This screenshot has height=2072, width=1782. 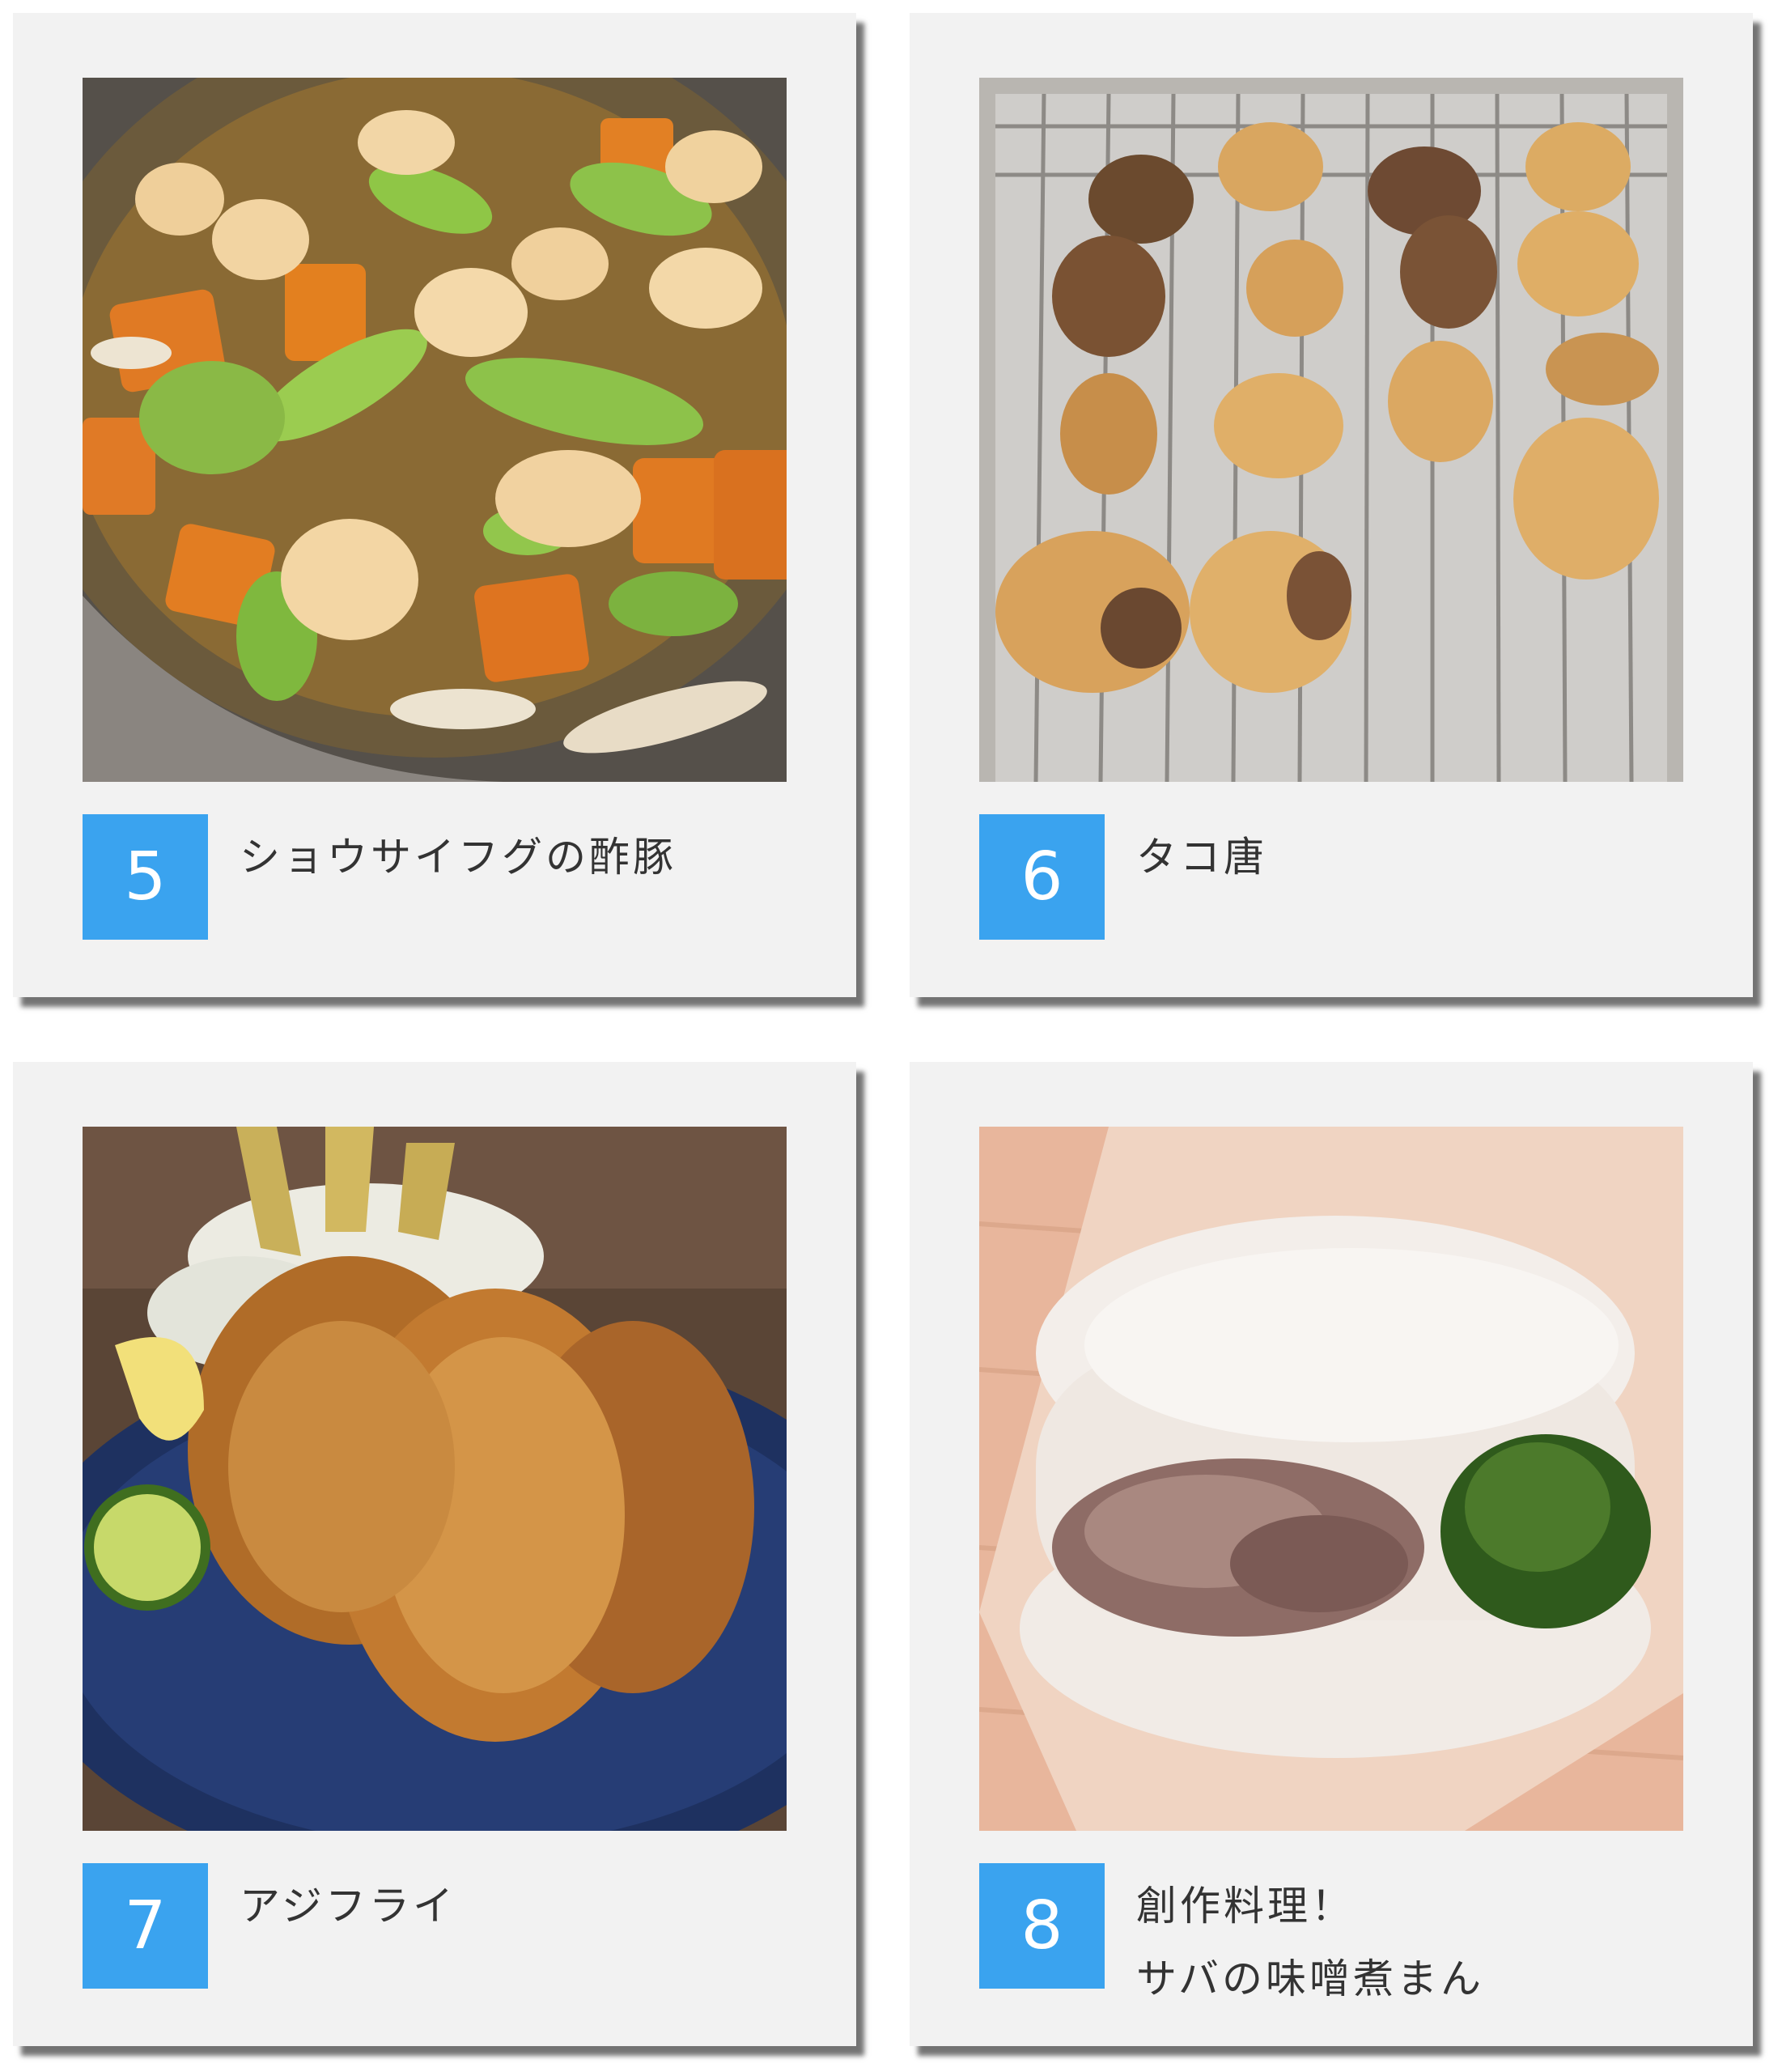 What do you see at coordinates (1419, 1942) in the screenshot?
I see `recipe-caption: 創作料理！ サバの味噌煮まん` at bounding box center [1419, 1942].